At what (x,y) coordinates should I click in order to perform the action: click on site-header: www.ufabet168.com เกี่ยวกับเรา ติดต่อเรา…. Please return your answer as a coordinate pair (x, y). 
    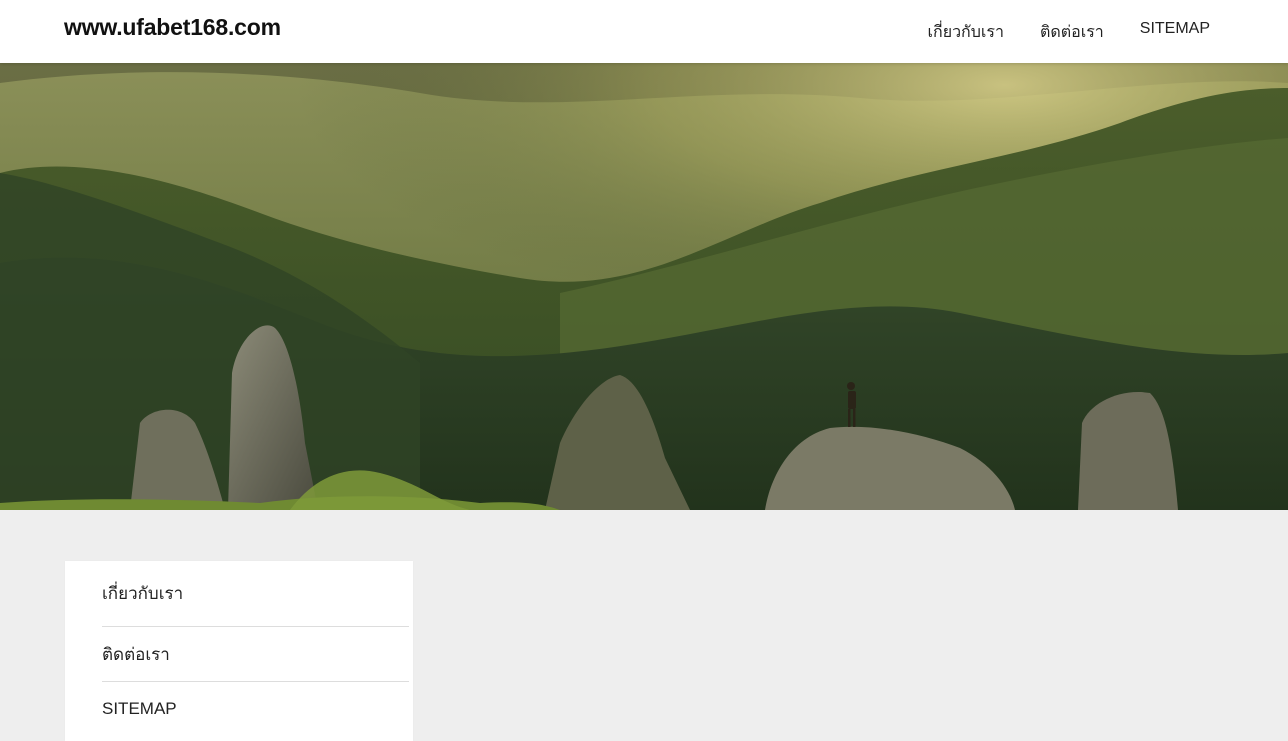
    Looking at the image, I should click on (644, 31).